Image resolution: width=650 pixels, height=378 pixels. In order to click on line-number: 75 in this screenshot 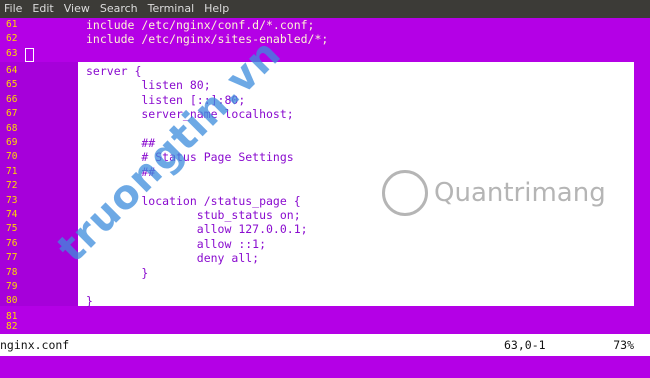, I will do `click(12, 229)`.